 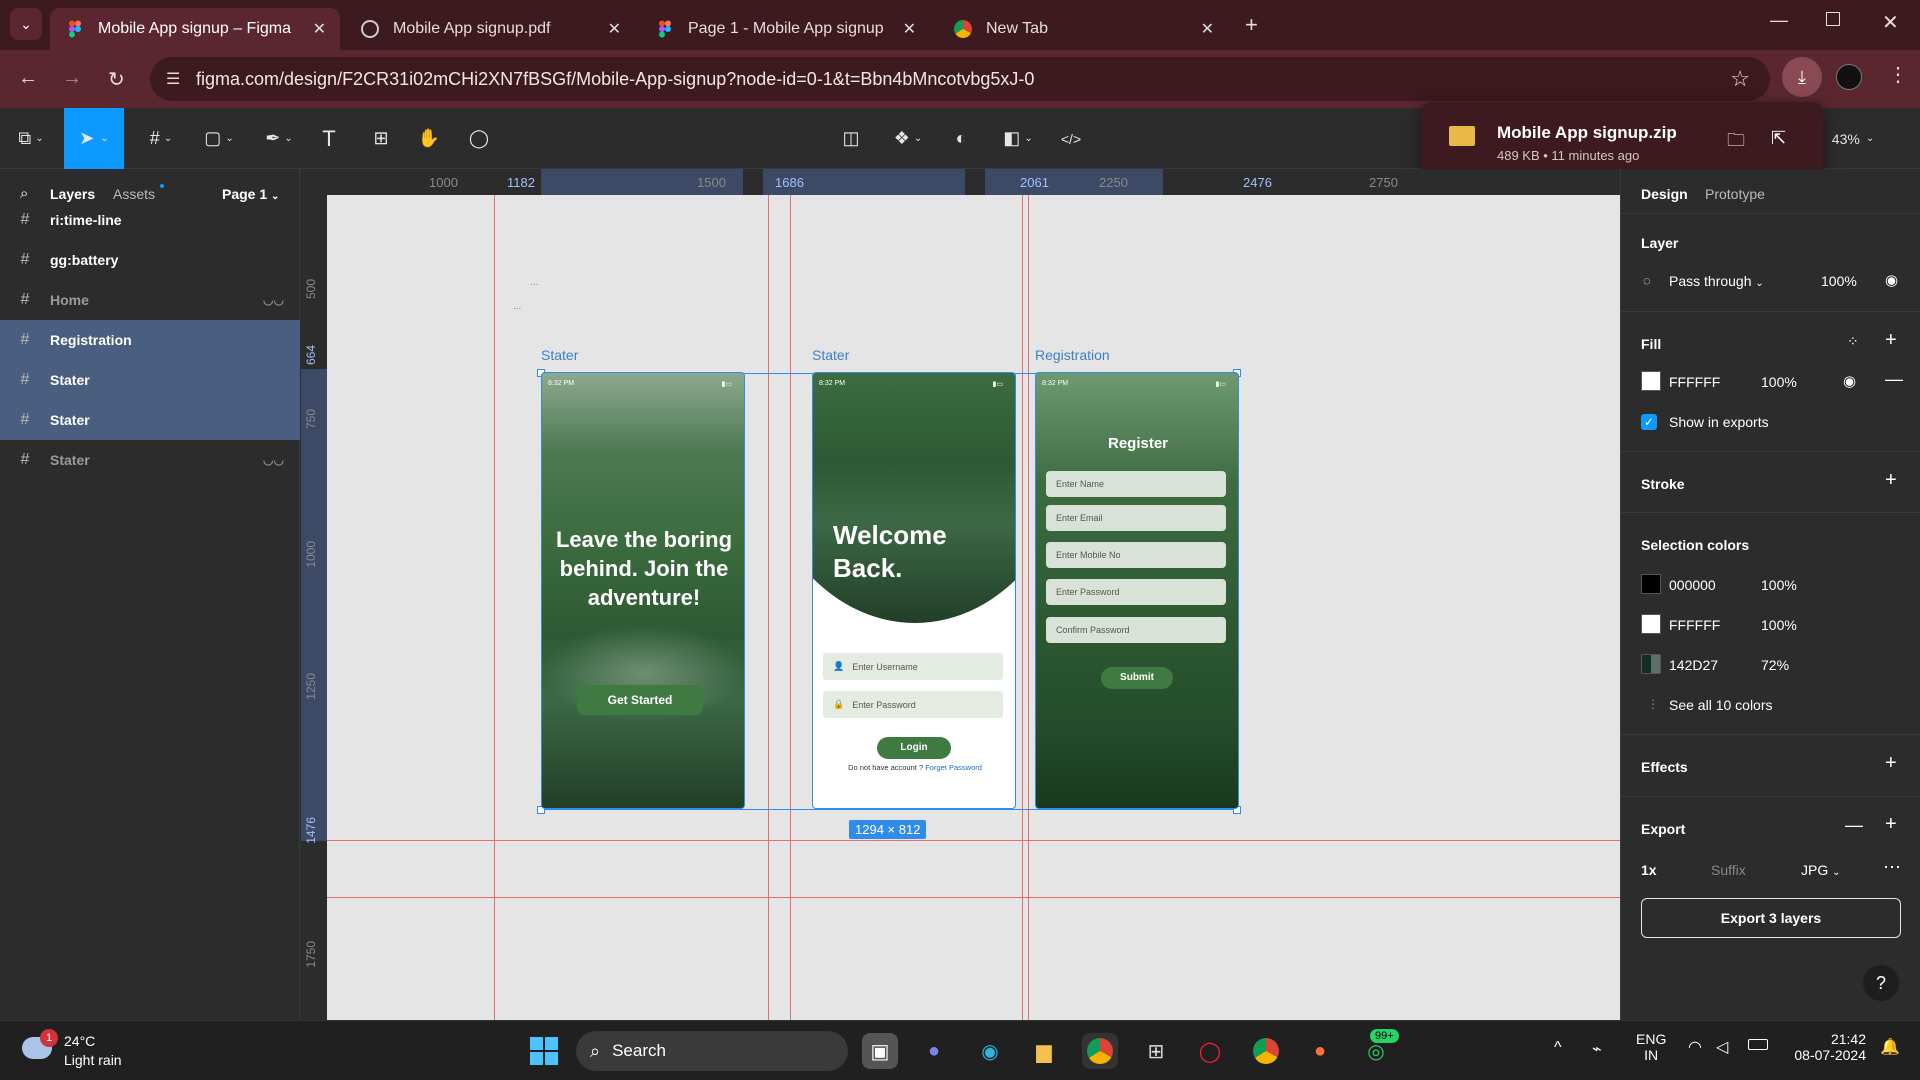 I want to click on reload-icon: ↻, so click(x=116, y=79).